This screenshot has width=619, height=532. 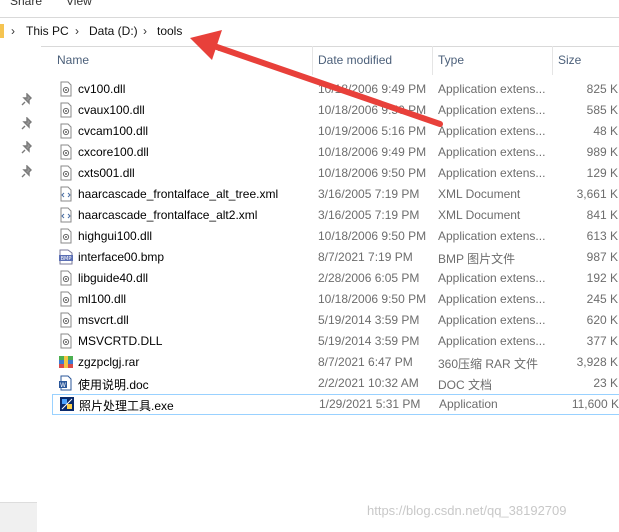 What do you see at coordinates (113, 131) in the screenshot?
I see `file-name: cvcam100.dll` at bounding box center [113, 131].